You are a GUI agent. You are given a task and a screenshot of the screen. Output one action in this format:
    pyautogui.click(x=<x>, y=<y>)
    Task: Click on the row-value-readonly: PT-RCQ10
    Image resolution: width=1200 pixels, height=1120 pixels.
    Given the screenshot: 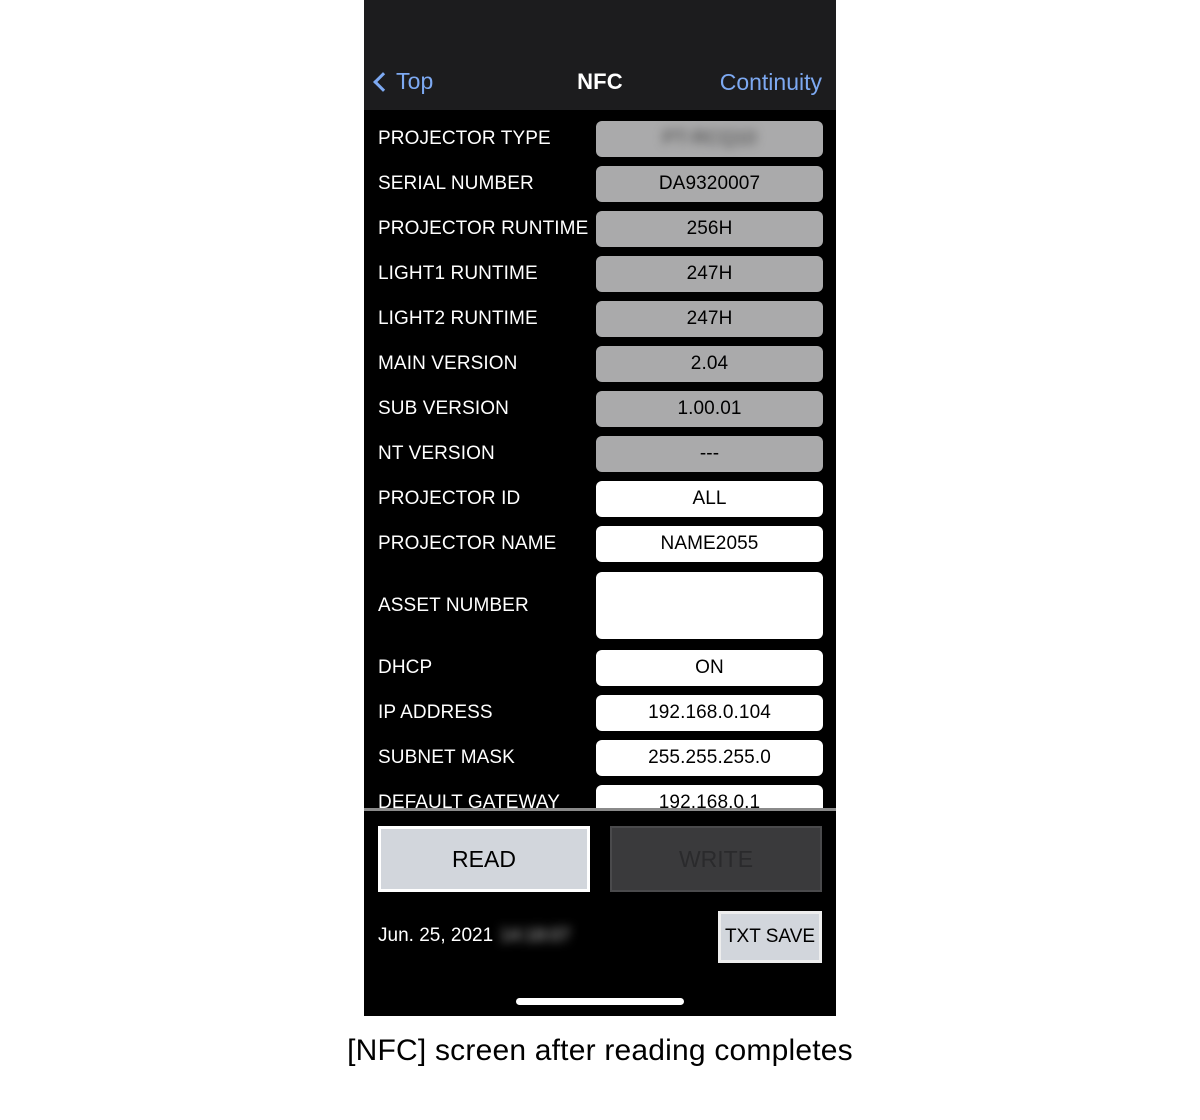 What is the action you would take?
    pyautogui.click(x=709, y=138)
    